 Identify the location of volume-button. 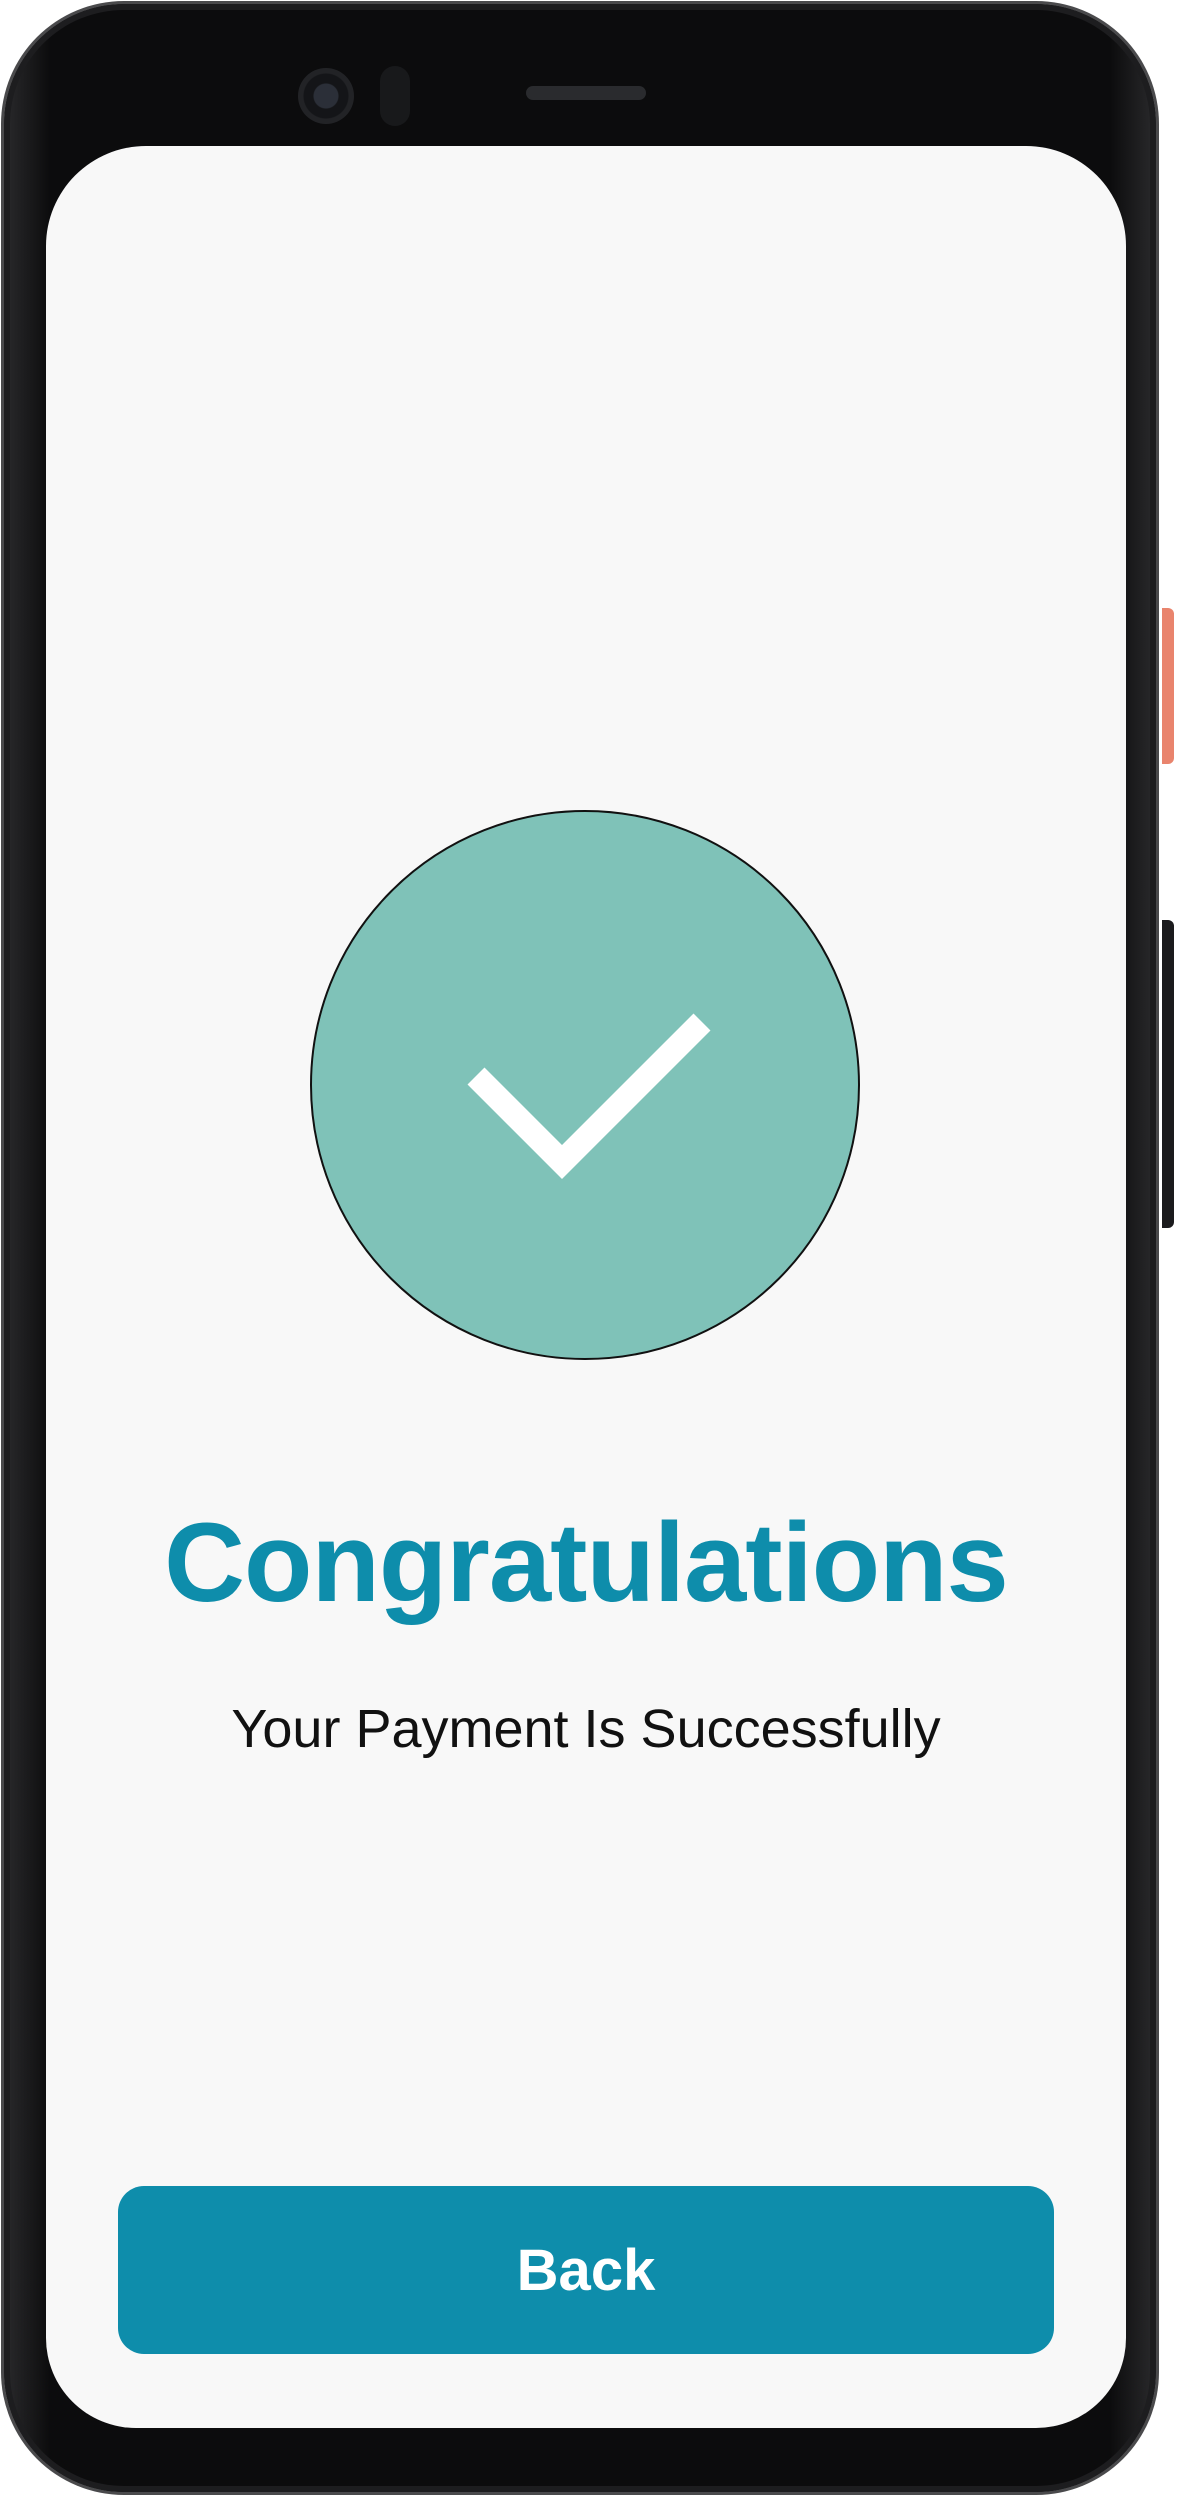
(1168, 1074).